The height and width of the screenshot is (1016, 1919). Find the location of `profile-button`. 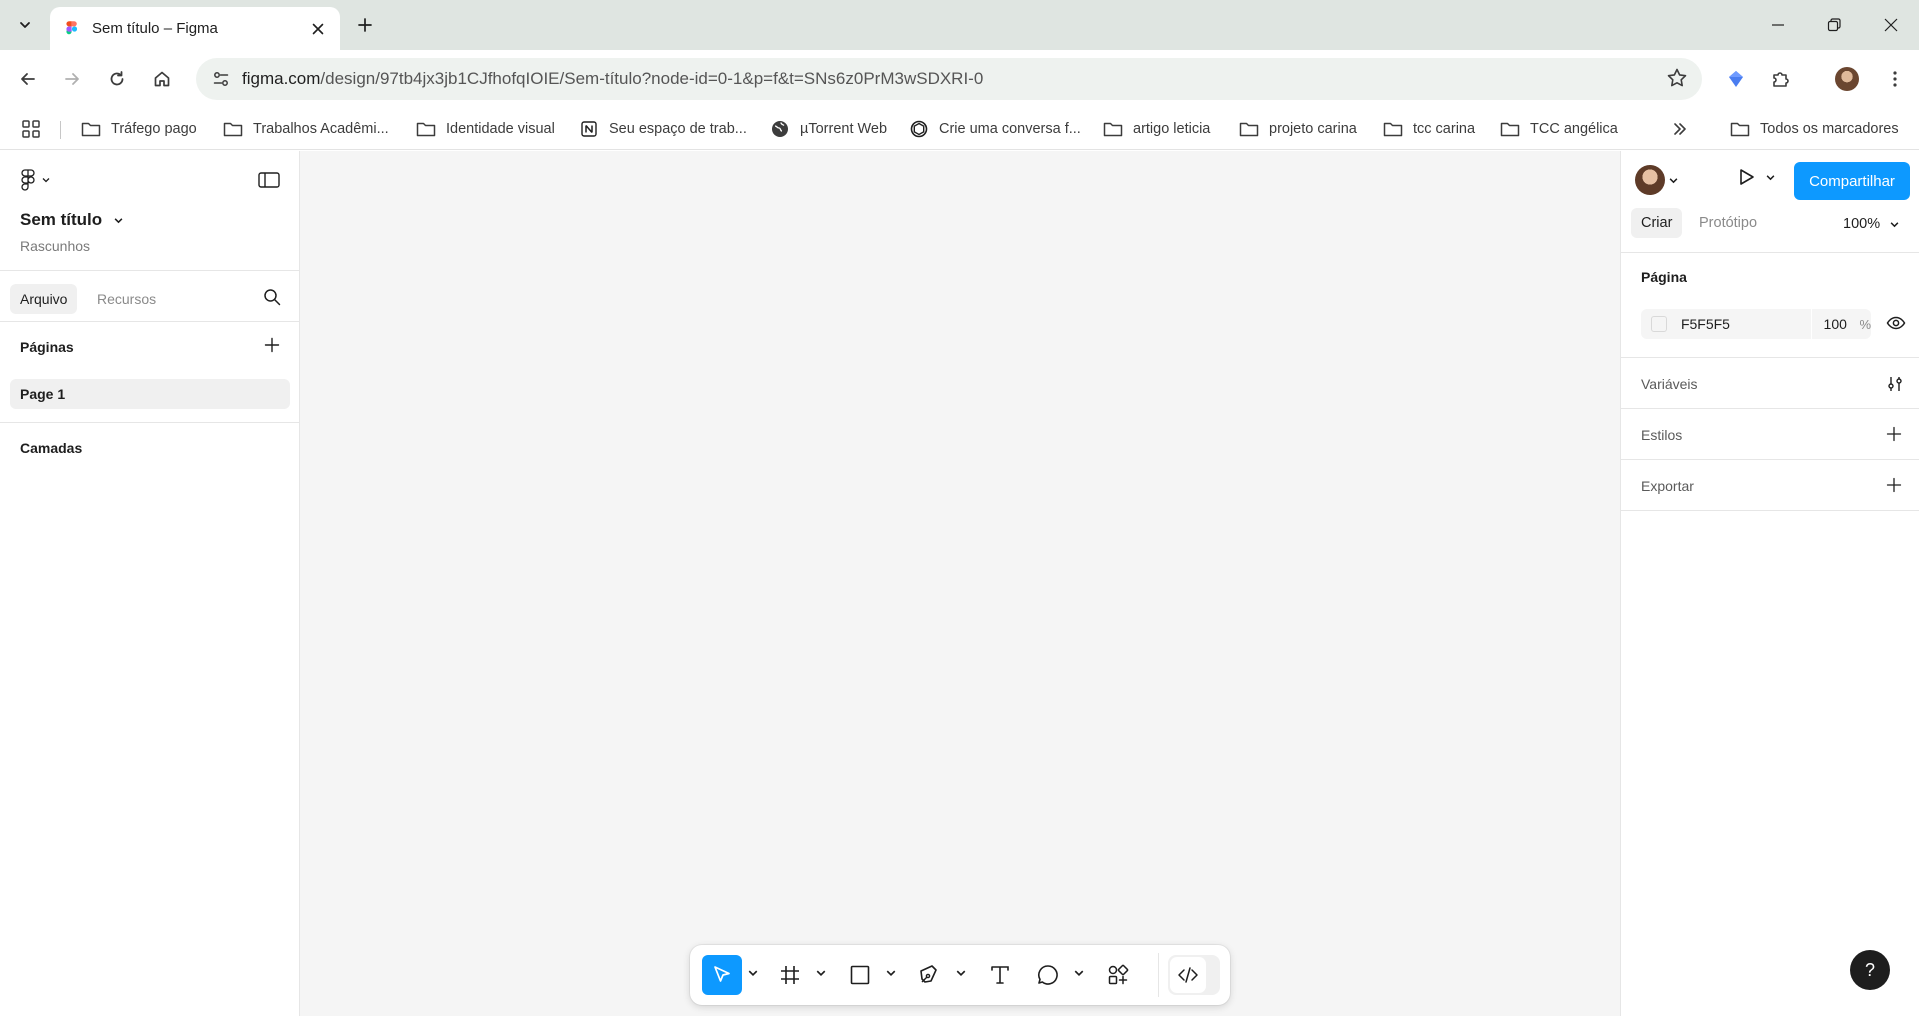

profile-button is located at coordinates (1847, 79).